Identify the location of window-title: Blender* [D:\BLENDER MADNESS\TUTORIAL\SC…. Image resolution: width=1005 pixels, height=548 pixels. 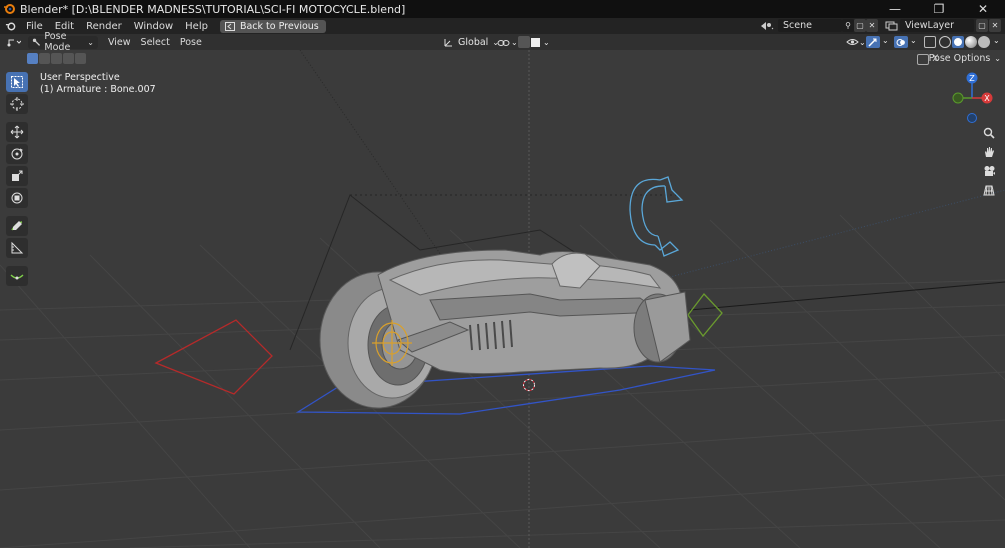
(213, 9).